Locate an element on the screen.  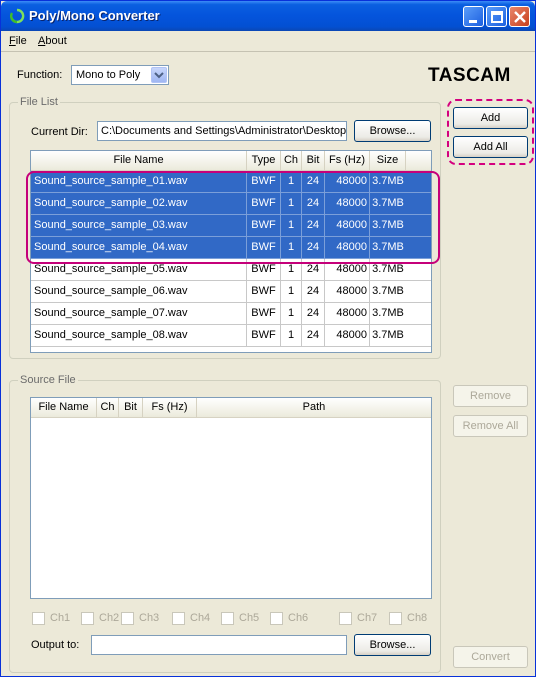
dropdown-button is located at coordinates (159, 75).